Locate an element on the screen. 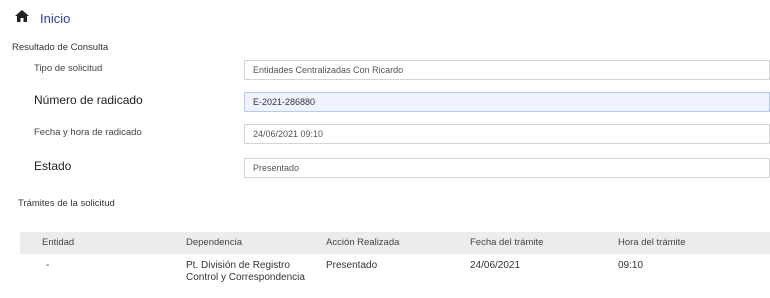 The width and height of the screenshot is (770, 298). field-value-fecha: 24/06/2021 09:10 is located at coordinates (507, 134).